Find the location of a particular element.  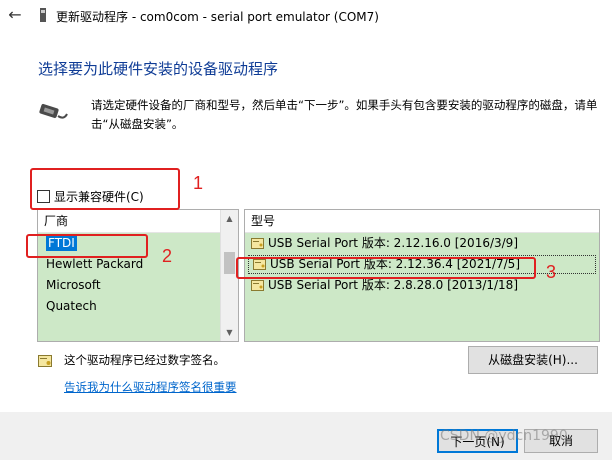

model-header: 型号 is located at coordinates (422, 221).